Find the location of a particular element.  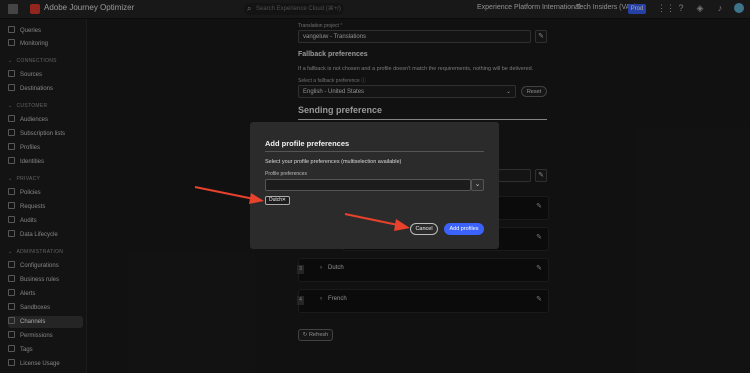

dialog-divider is located at coordinates (374, 151).